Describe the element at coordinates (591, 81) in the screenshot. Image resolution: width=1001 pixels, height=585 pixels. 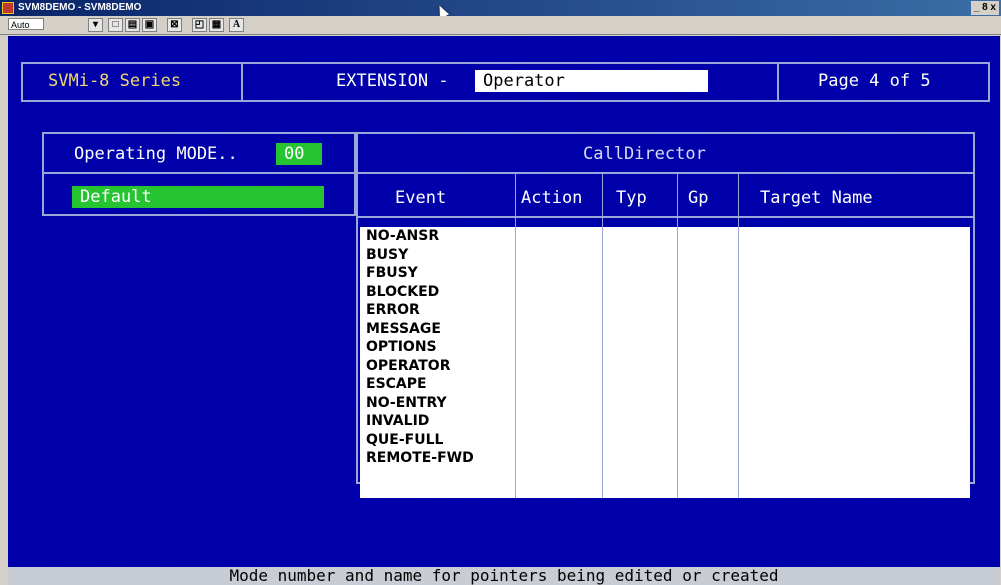
I see `extension-field: Operator` at that location.